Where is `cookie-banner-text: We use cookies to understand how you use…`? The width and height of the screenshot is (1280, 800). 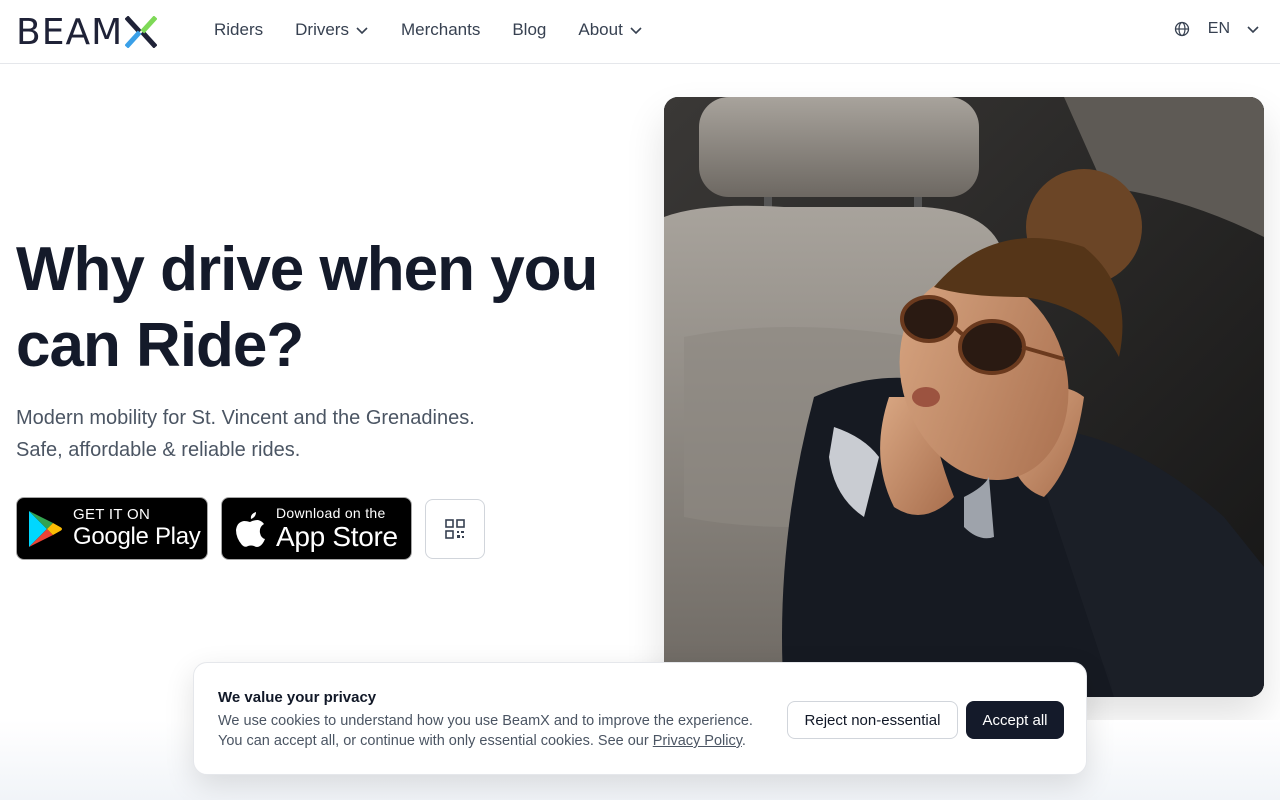 cookie-banner-text: We use cookies to understand how you use… is located at coordinates (498, 731).